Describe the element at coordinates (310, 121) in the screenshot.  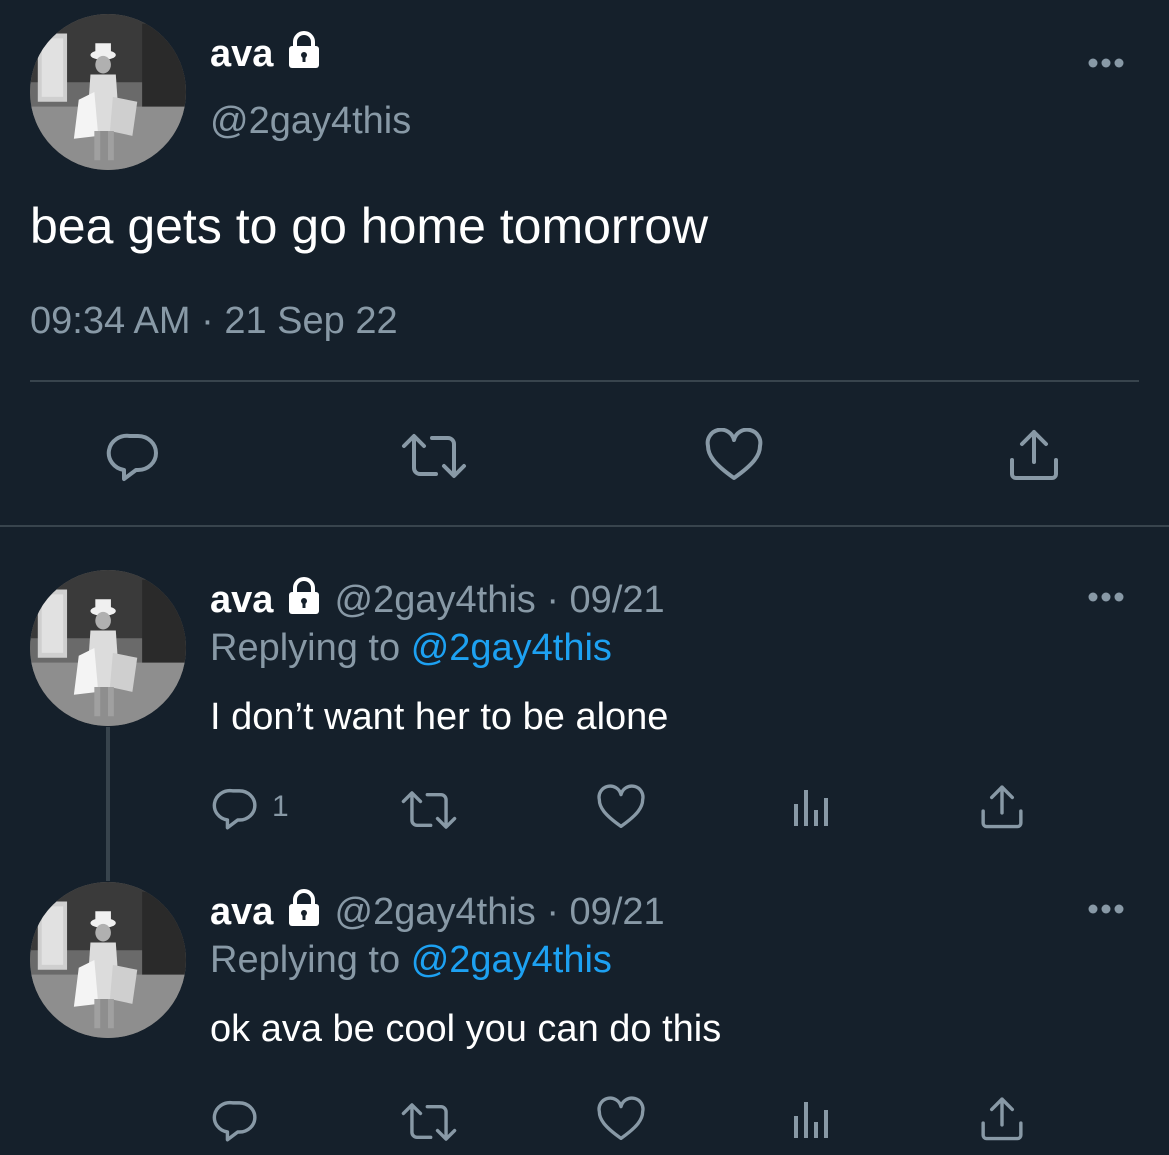
I see `author-handle: @2gay4this` at that location.